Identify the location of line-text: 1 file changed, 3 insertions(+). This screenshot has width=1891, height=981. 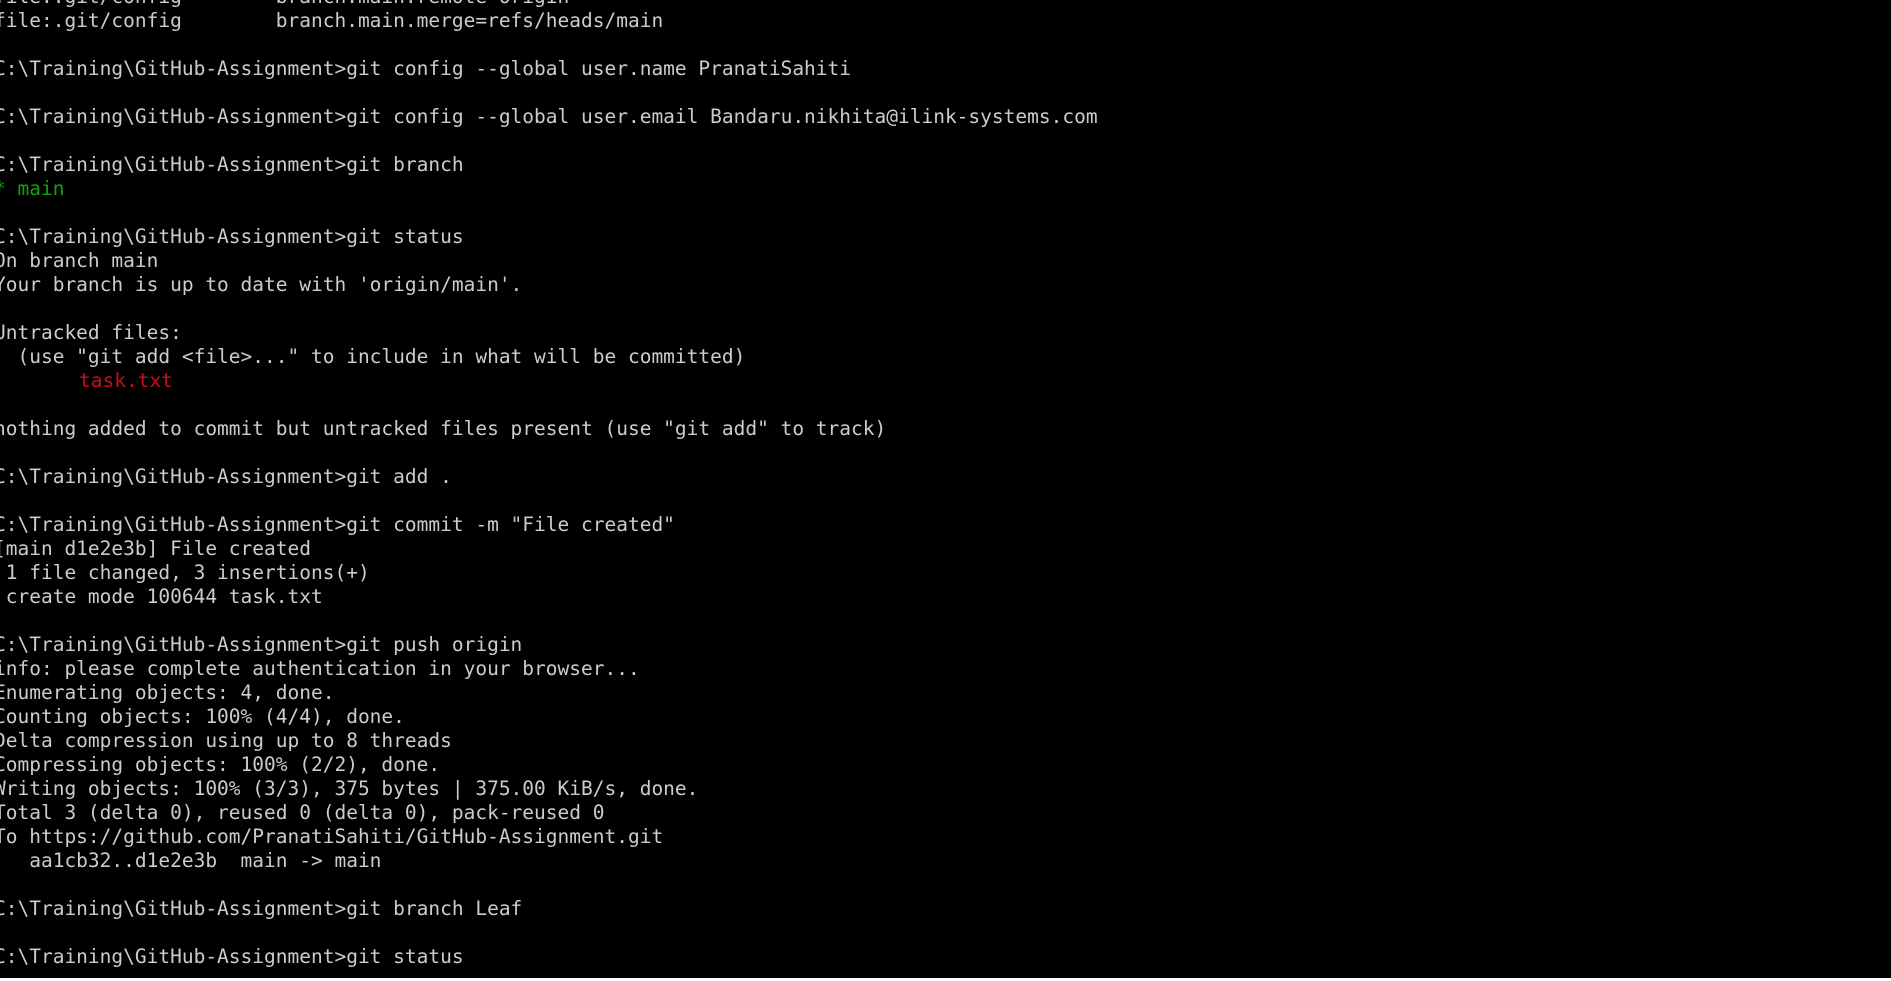
(185, 572).